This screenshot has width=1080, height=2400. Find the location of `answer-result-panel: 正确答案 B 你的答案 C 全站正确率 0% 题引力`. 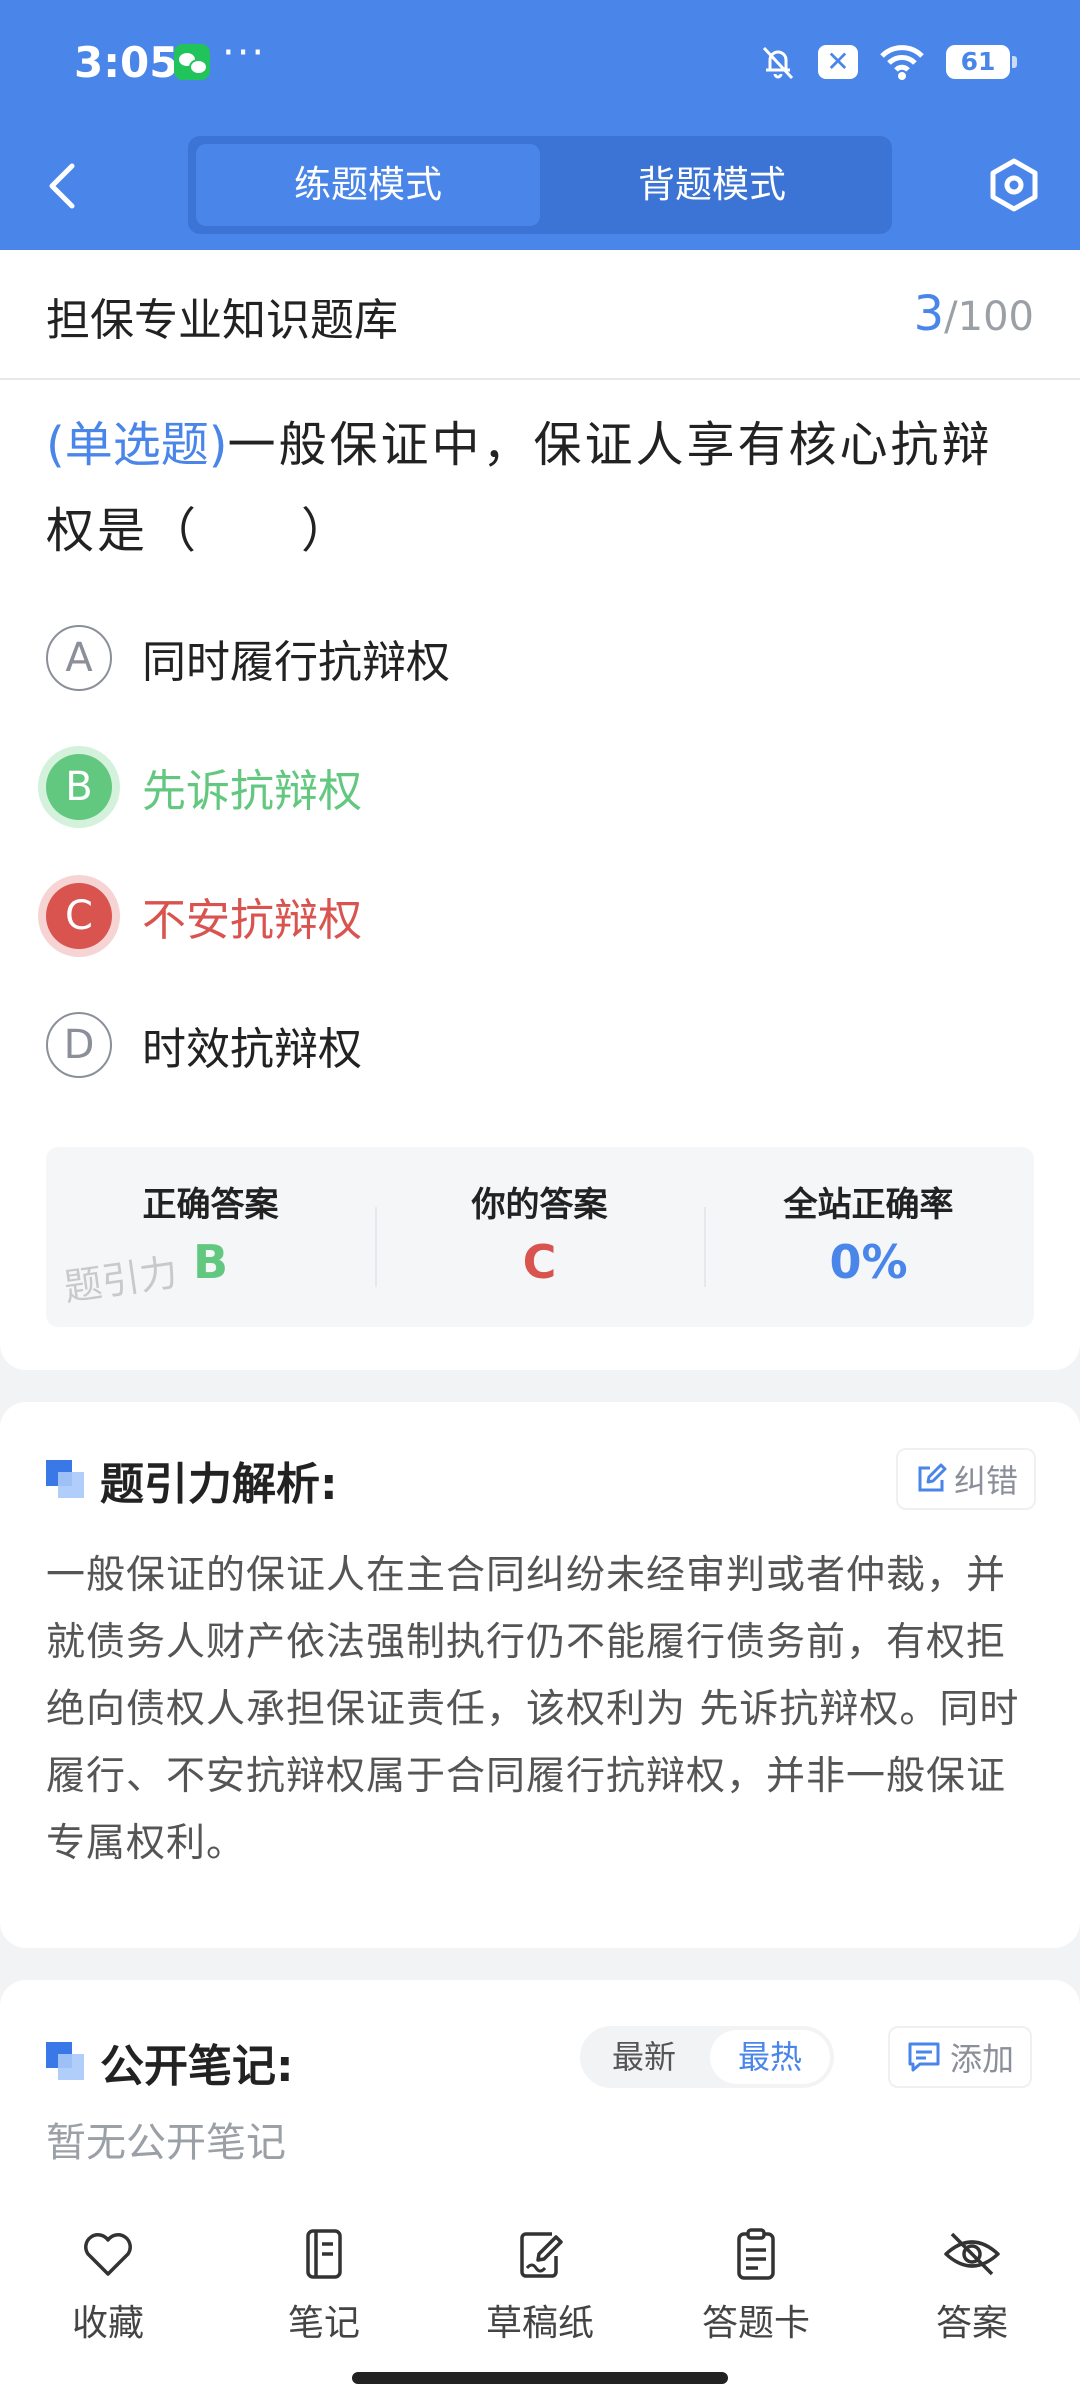

answer-result-panel: 正确答案 B 你的答案 C 全站正确率 0% 题引力 is located at coordinates (540, 1237).